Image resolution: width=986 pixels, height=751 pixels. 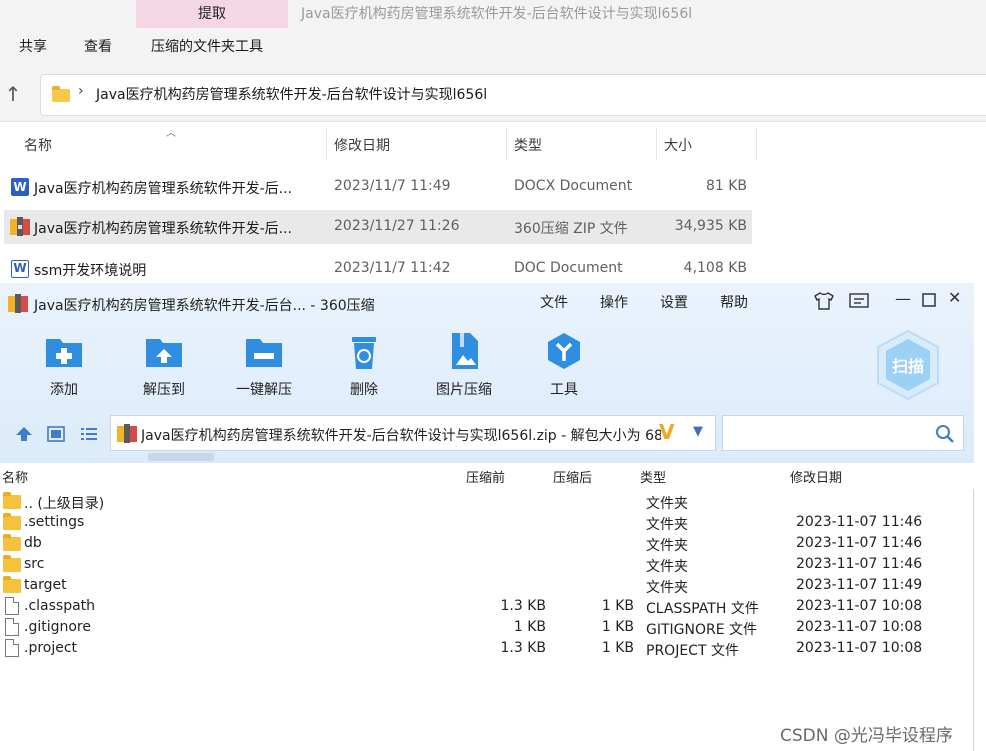 What do you see at coordinates (564, 351) in the screenshot?
I see `tools-icon` at bounding box center [564, 351].